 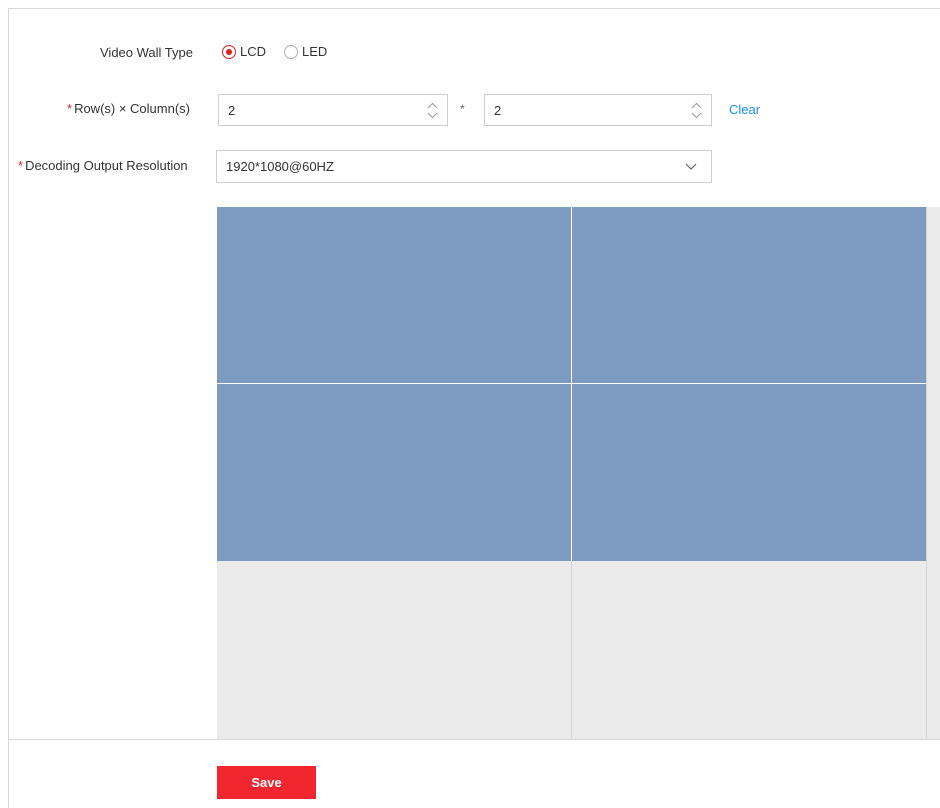 What do you see at coordinates (749, 472) in the screenshot?
I see `wall-screen-r2-c2` at bounding box center [749, 472].